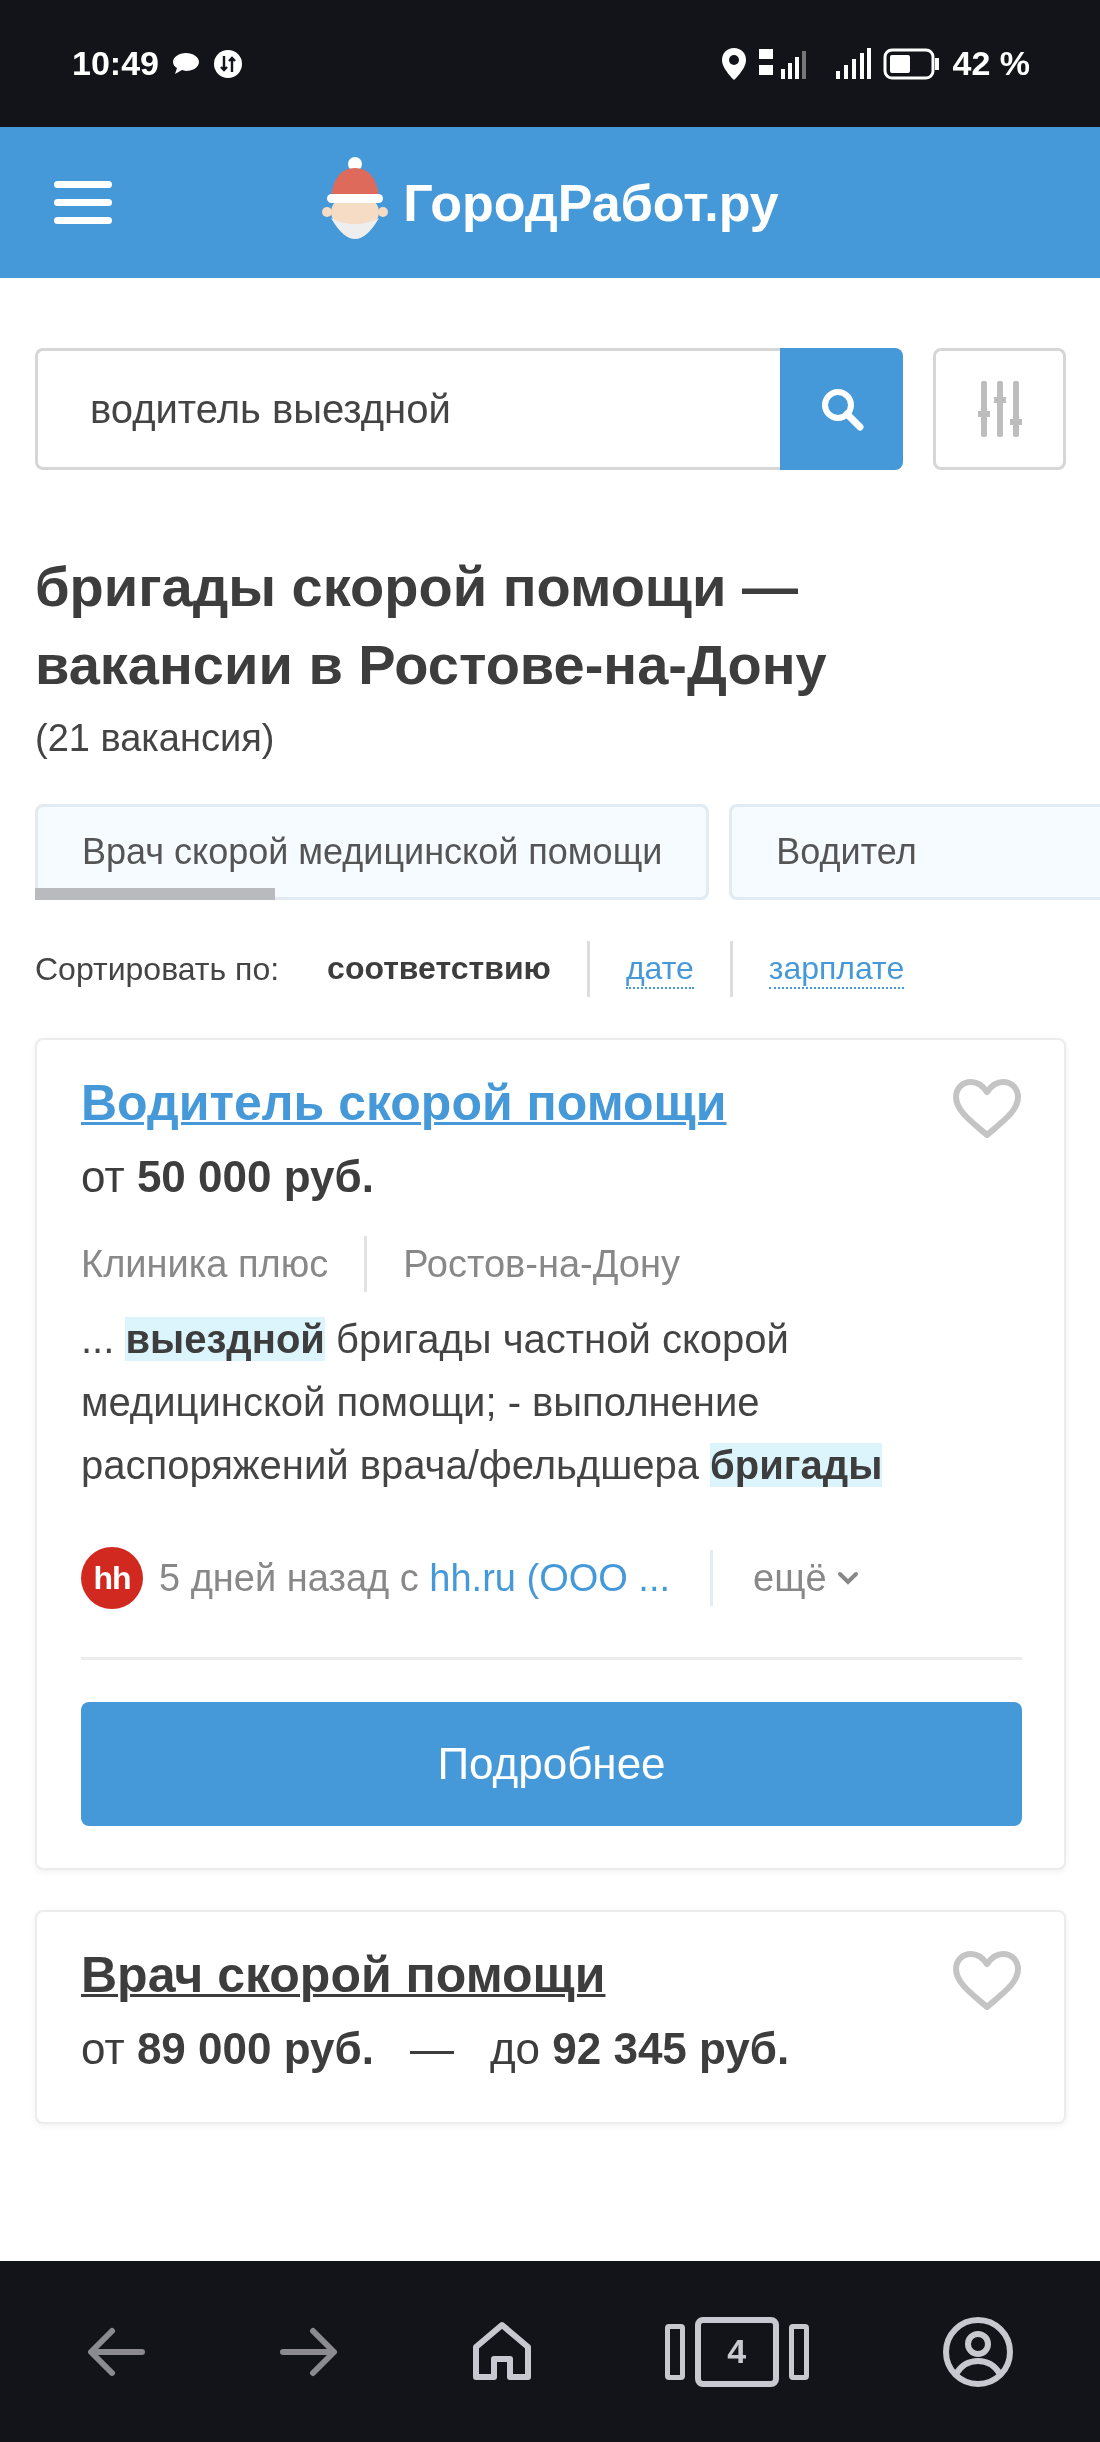  Describe the element at coordinates (852, 63) in the screenshot. I see `signal-icon` at that location.